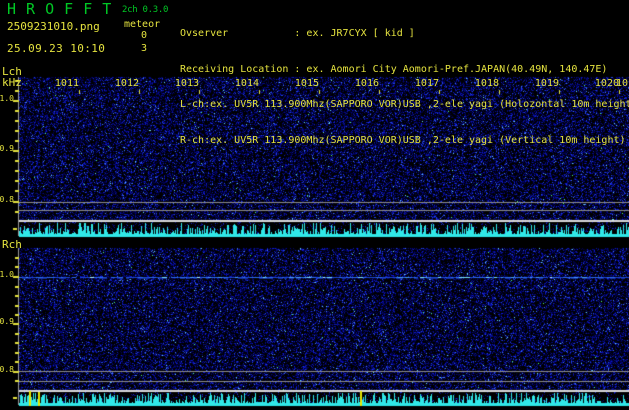 This screenshot has width=629, height=410. I want to click on time-label: 1012, so click(126, 83).